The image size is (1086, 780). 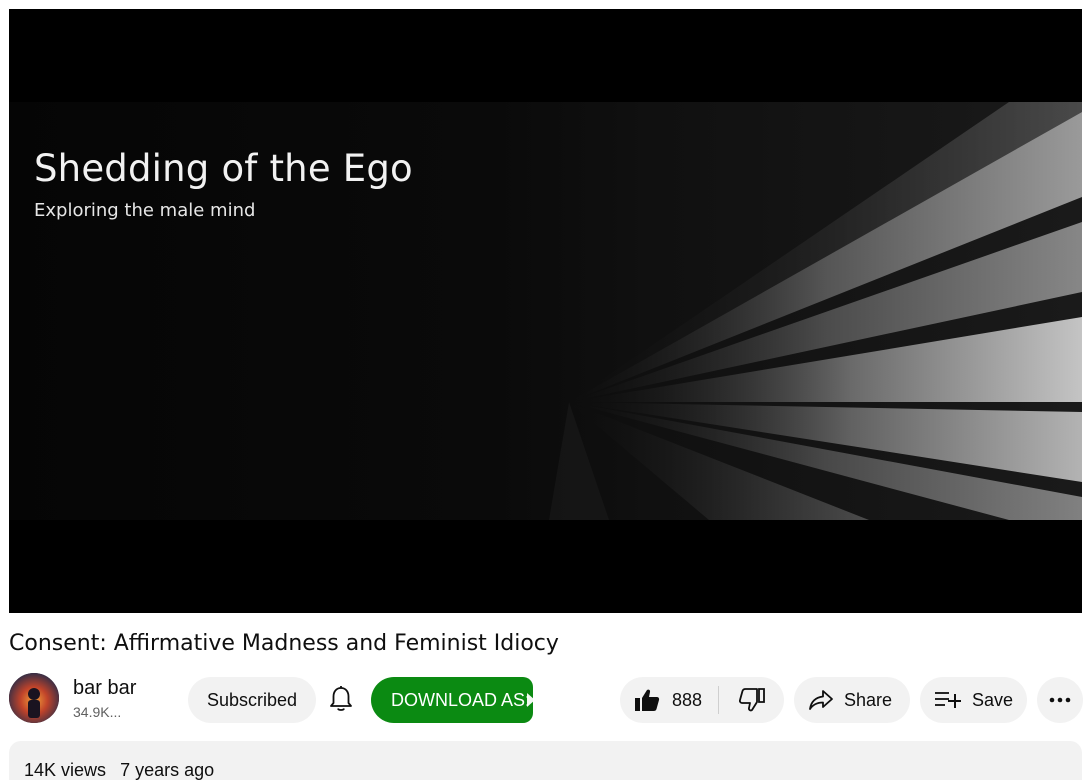 I want to click on dislike-button, so click(x=751, y=700).